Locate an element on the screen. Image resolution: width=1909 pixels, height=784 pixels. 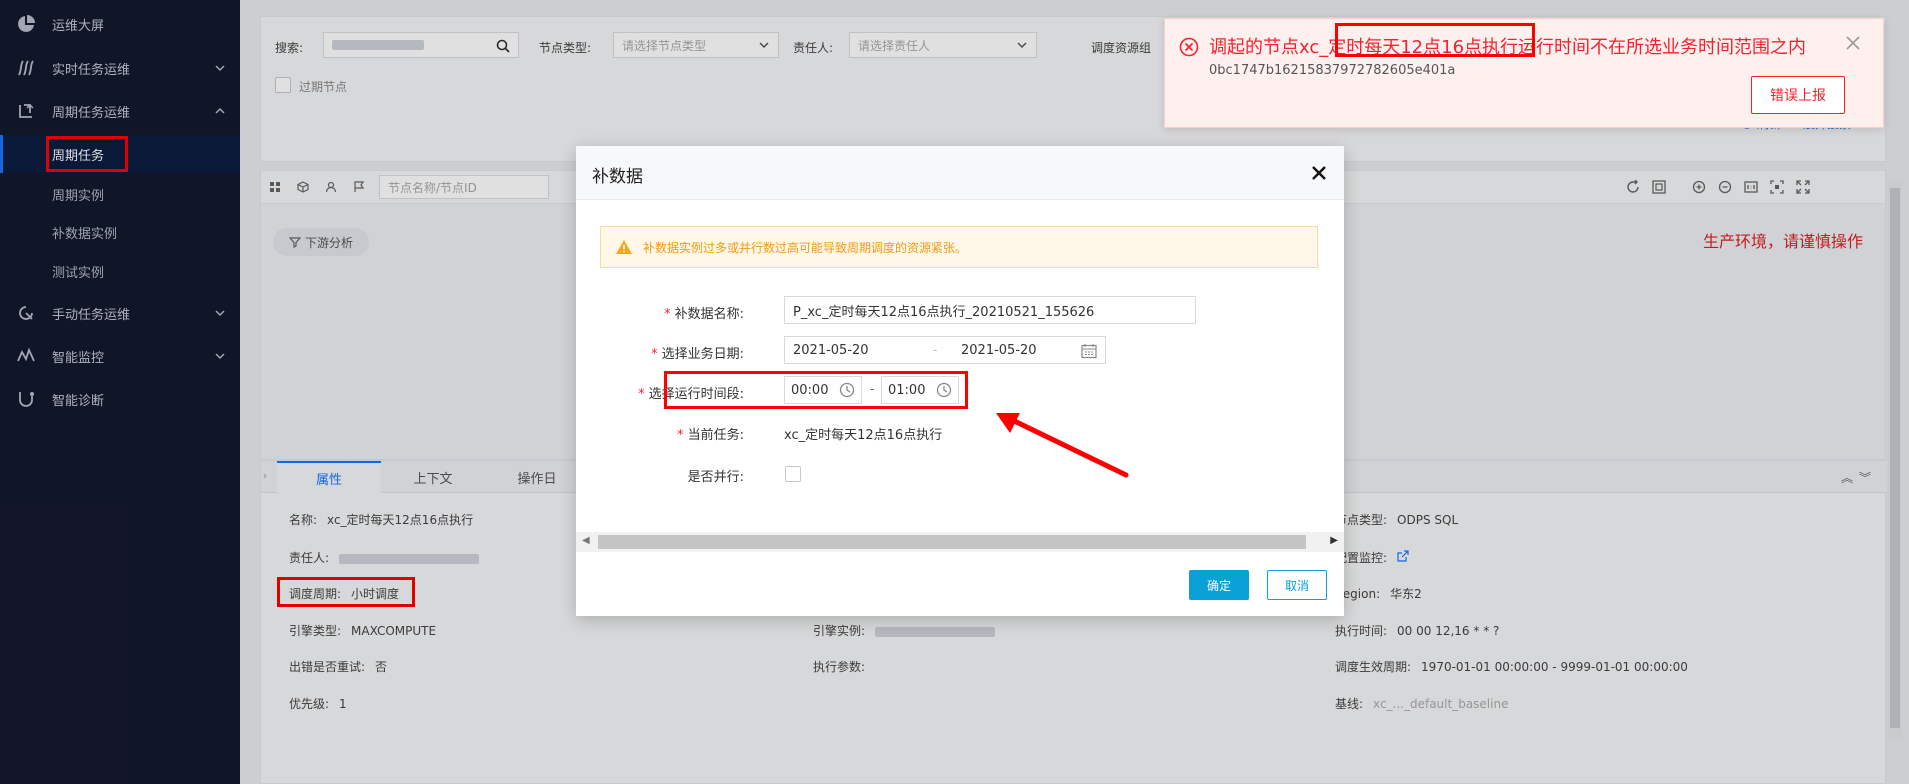
warning-text: 补数据实例过多或并行数过高可能导致周期调度的资源紧张。 is located at coordinates (805, 247).